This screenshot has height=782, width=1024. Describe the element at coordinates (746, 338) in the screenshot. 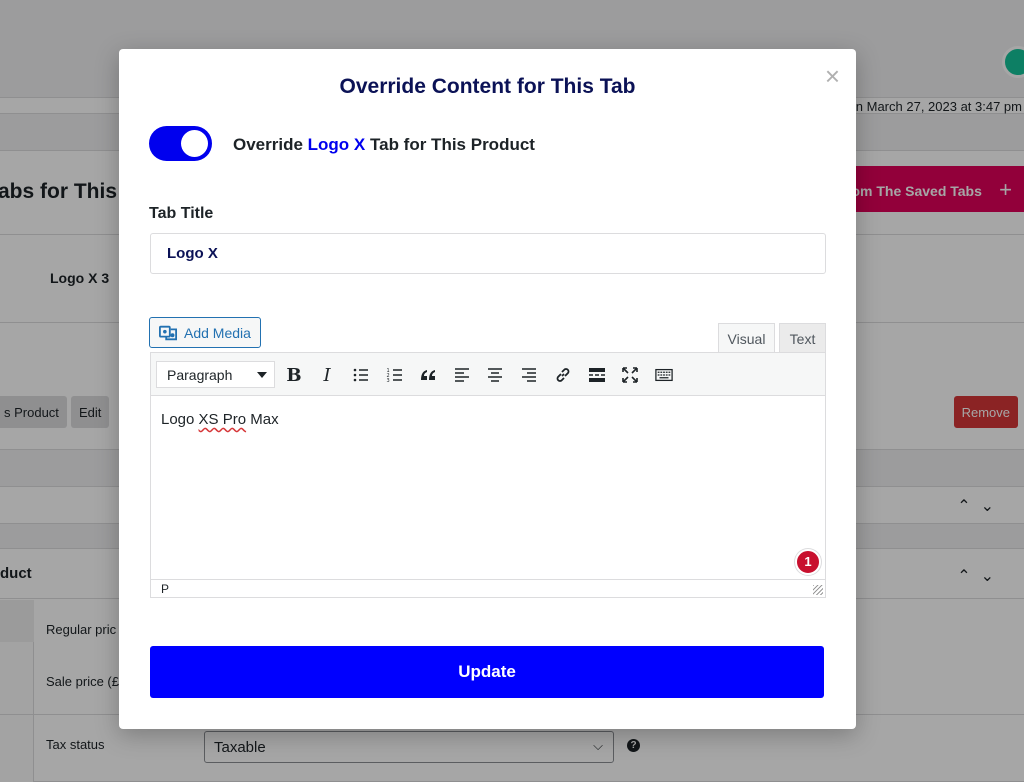

I see `tab-visual: Visual` at that location.